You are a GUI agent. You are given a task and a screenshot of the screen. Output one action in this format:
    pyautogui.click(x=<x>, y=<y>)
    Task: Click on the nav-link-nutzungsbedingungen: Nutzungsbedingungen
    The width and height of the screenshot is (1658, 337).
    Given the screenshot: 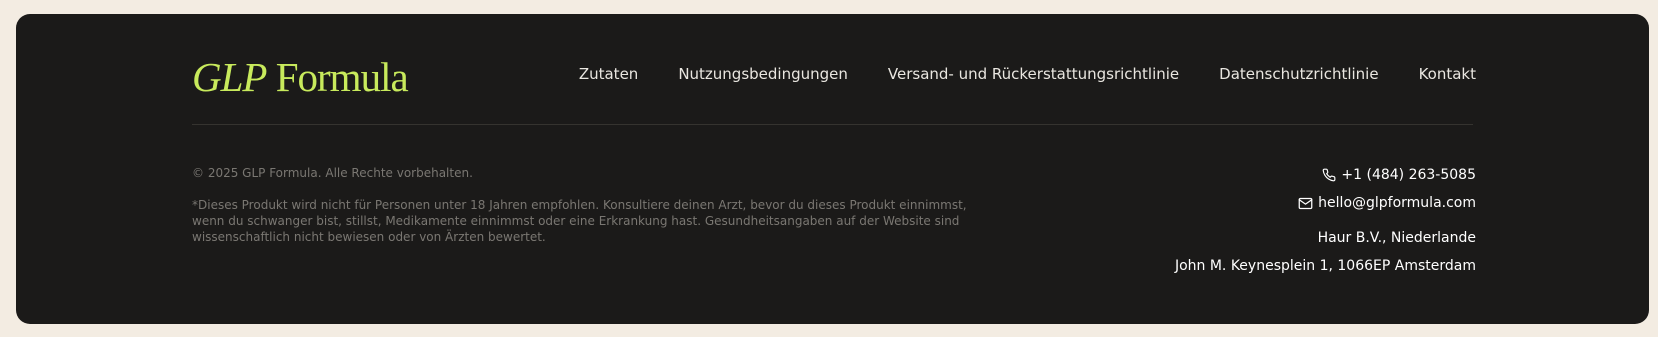 What is the action you would take?
    pyautogui.click(x=763, y=74)
    